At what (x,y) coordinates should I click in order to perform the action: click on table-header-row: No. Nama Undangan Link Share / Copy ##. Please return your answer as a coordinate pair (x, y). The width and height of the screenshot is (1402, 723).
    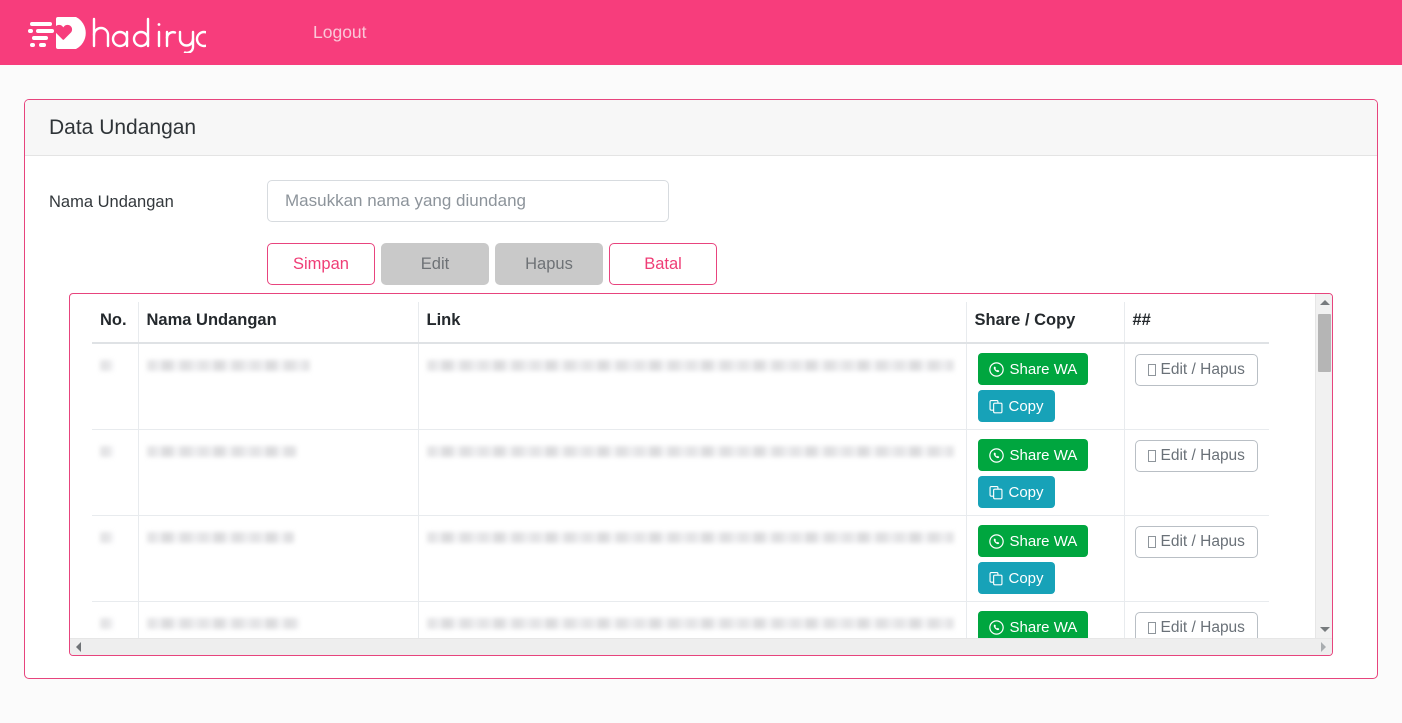
    Looking at the image, I should click on (680, 323).